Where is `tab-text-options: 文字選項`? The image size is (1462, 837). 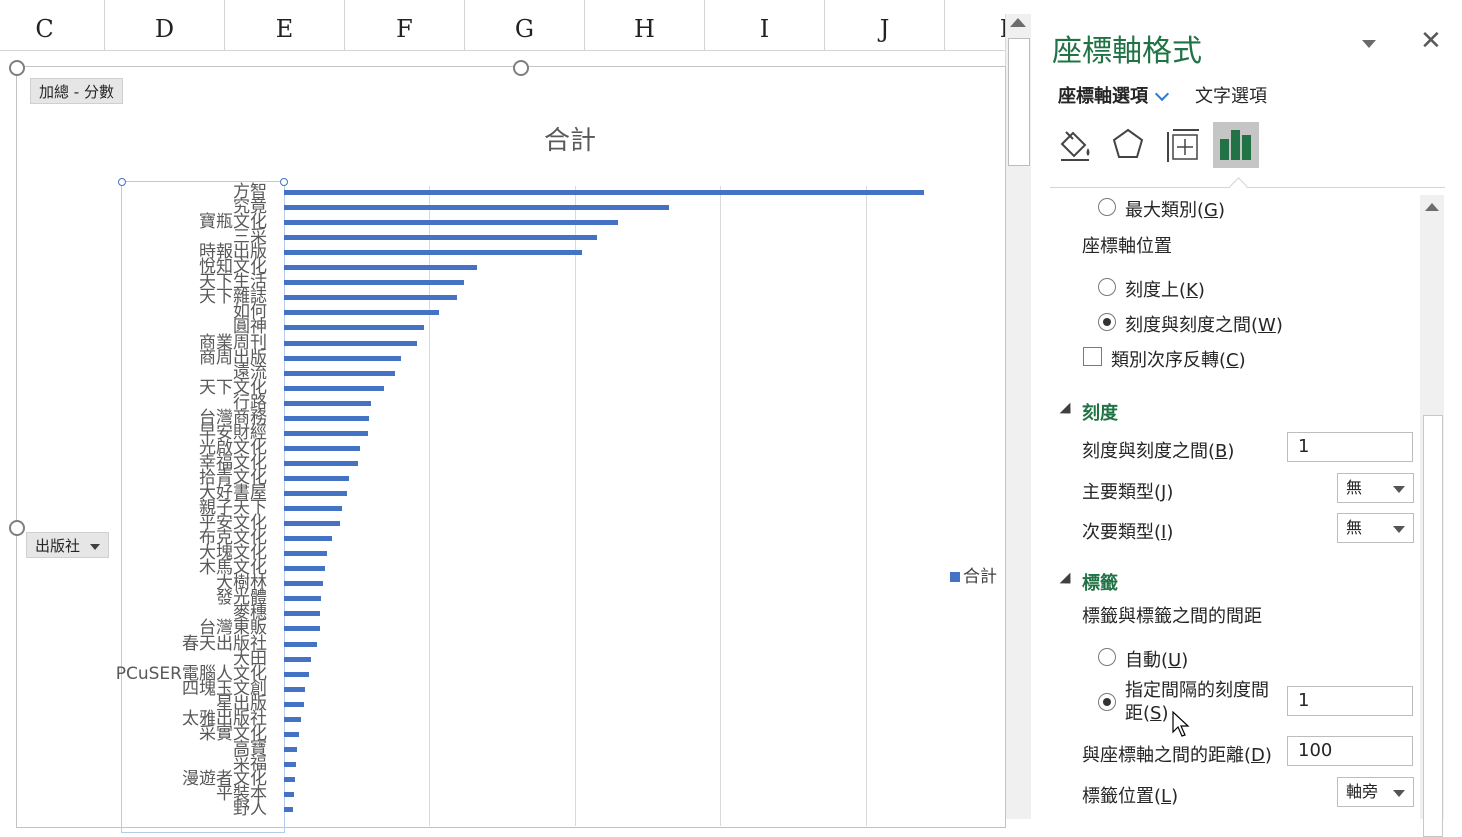 tab-text-options: 文字選項 is located at coordinates (1231, 95).